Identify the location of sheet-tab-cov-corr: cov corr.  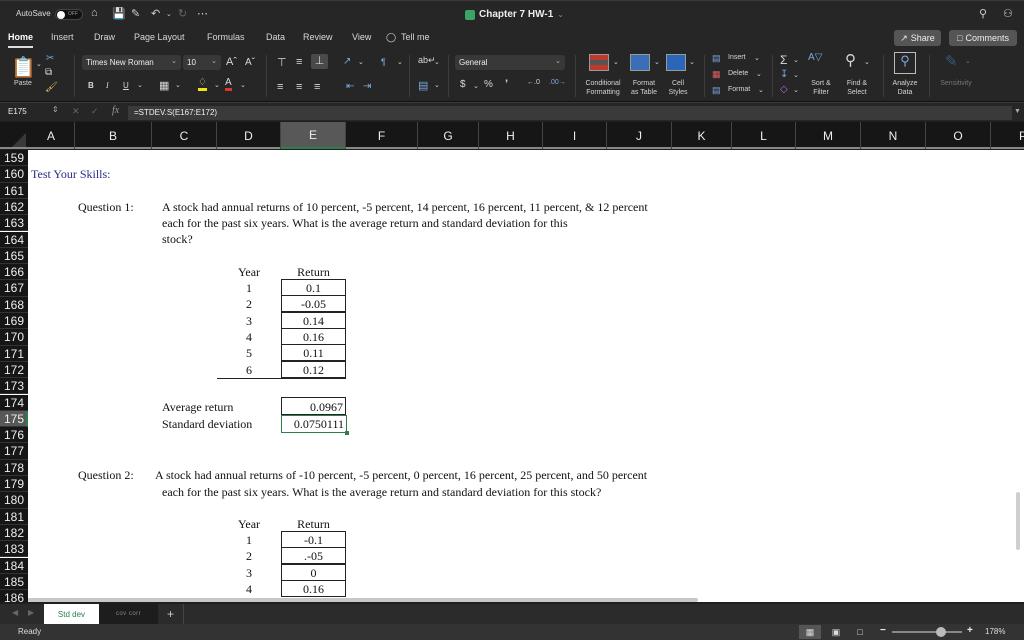
(128, 614).